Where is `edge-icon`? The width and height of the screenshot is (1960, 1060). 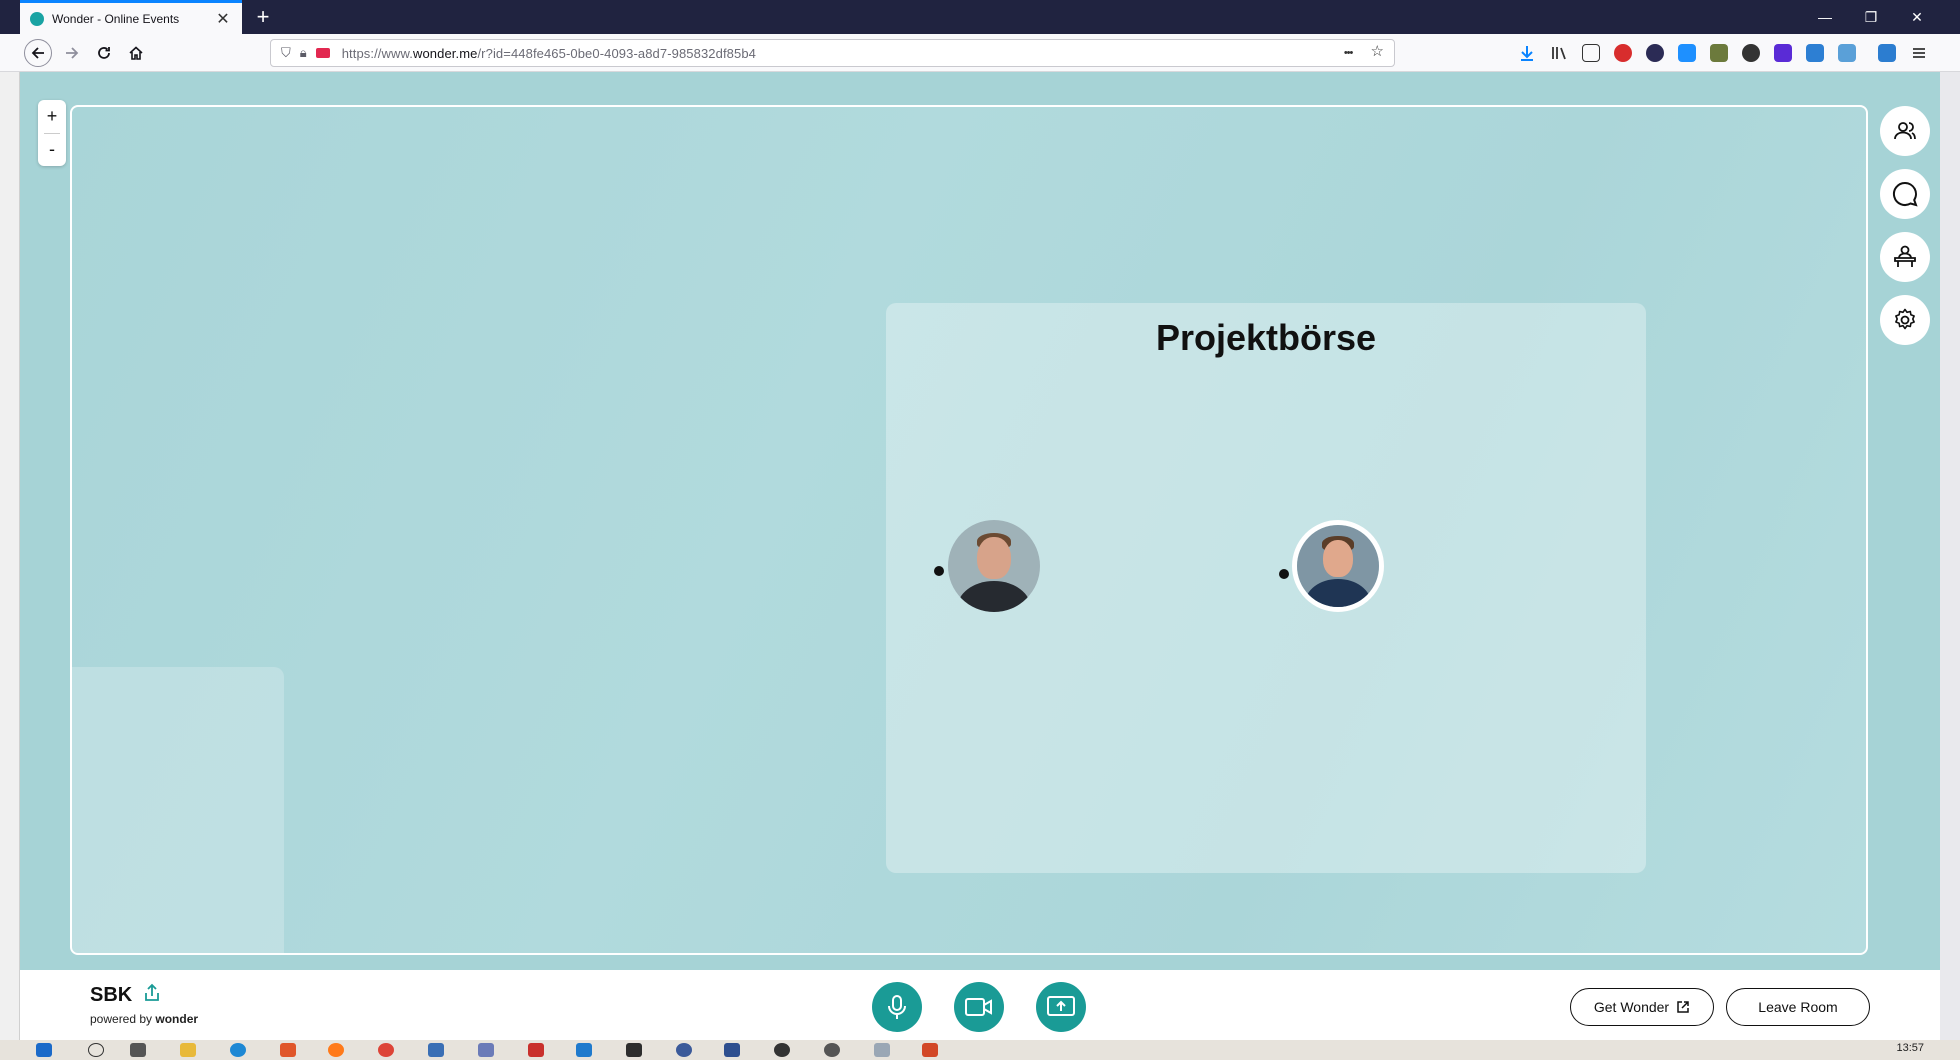
edge-icon is located at coordinates (238, 1050).